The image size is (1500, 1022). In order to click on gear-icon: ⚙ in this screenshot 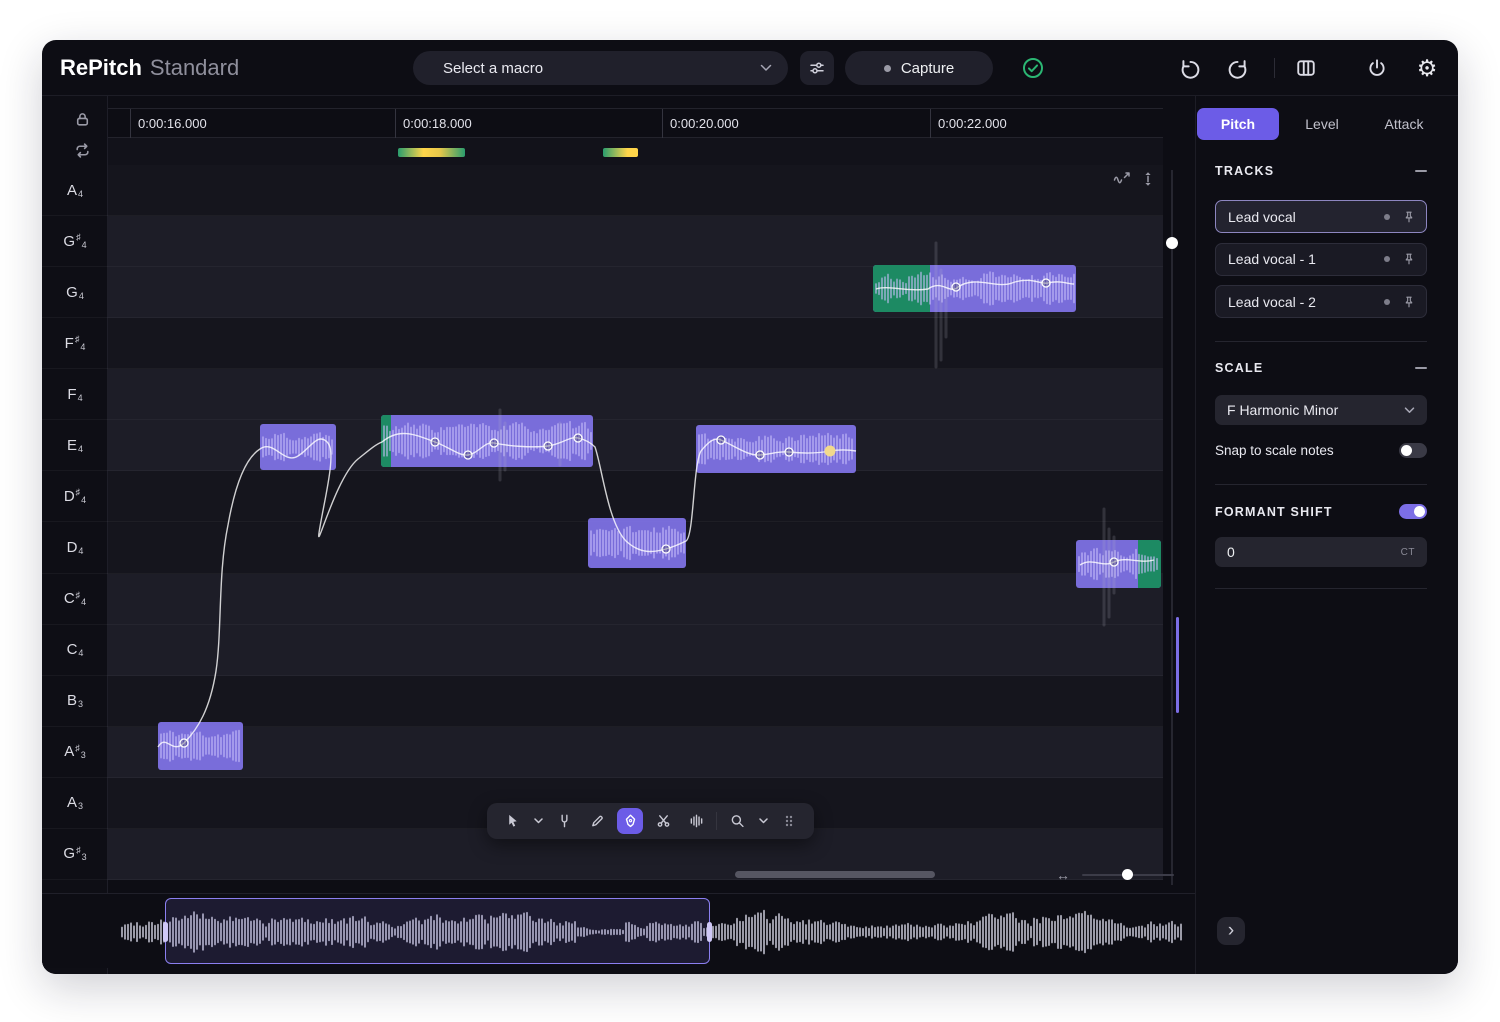, I will do `click(1427, 67)`.